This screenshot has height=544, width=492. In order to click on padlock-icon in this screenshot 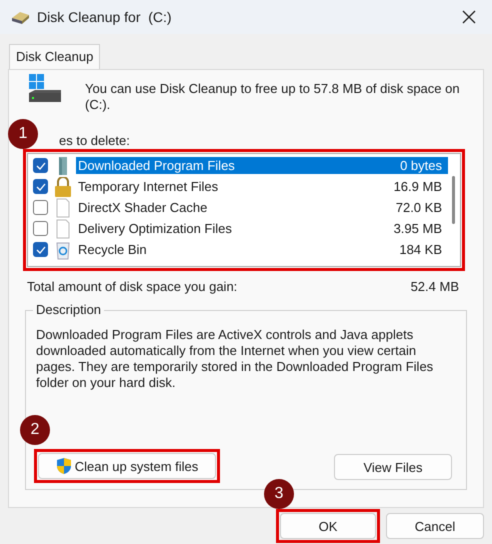, I will do `click(63, 186)`.